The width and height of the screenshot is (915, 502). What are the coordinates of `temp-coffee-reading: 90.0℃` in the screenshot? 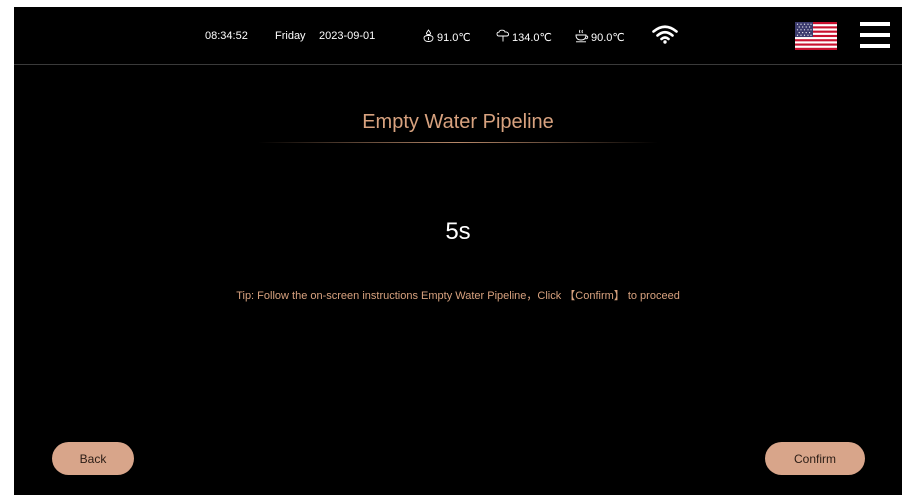 It's located at (600, 37).